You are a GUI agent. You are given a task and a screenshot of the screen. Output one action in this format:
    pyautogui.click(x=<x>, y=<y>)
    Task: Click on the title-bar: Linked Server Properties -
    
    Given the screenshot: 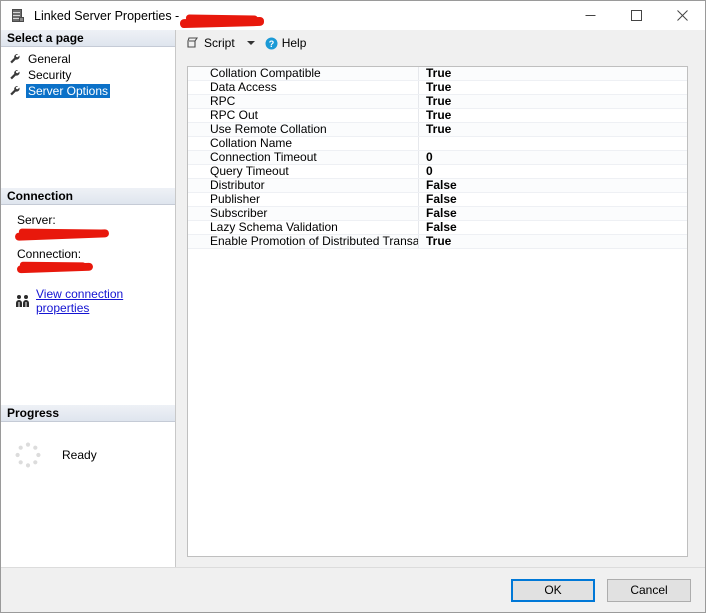 What is the action you would take?
    pyautogui.click(x=353, y=15)
    